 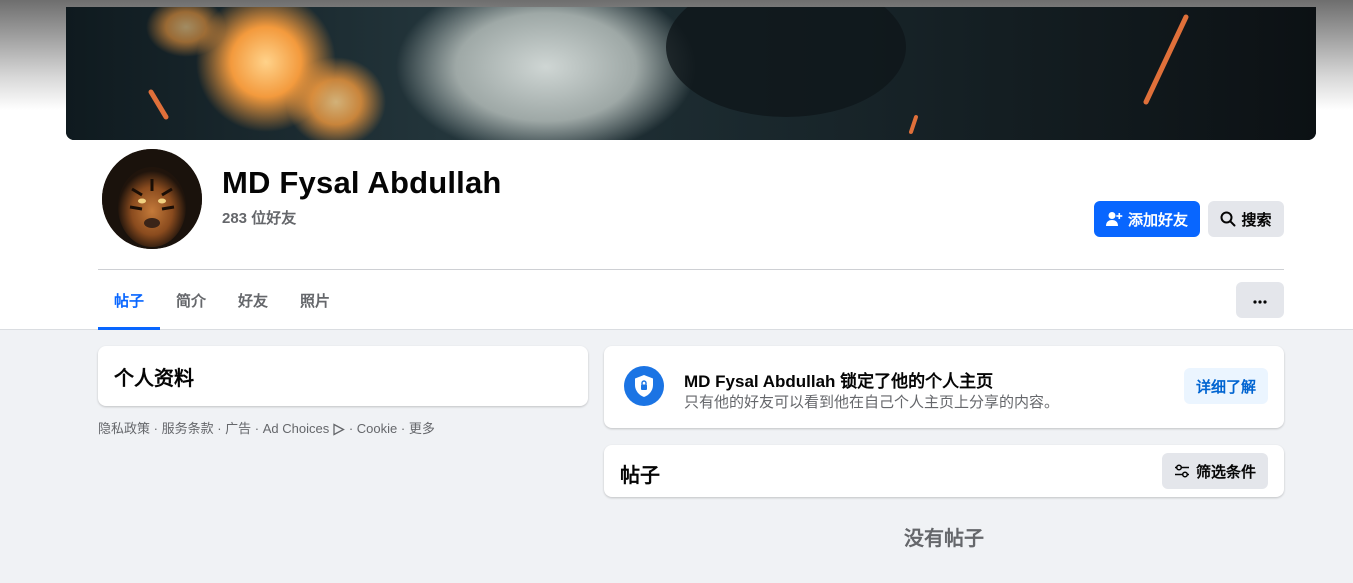 What do you see at coordinates (644, 386) in the screenshot?
I see `shield-lock-icon` at bounding box center [644, 386].